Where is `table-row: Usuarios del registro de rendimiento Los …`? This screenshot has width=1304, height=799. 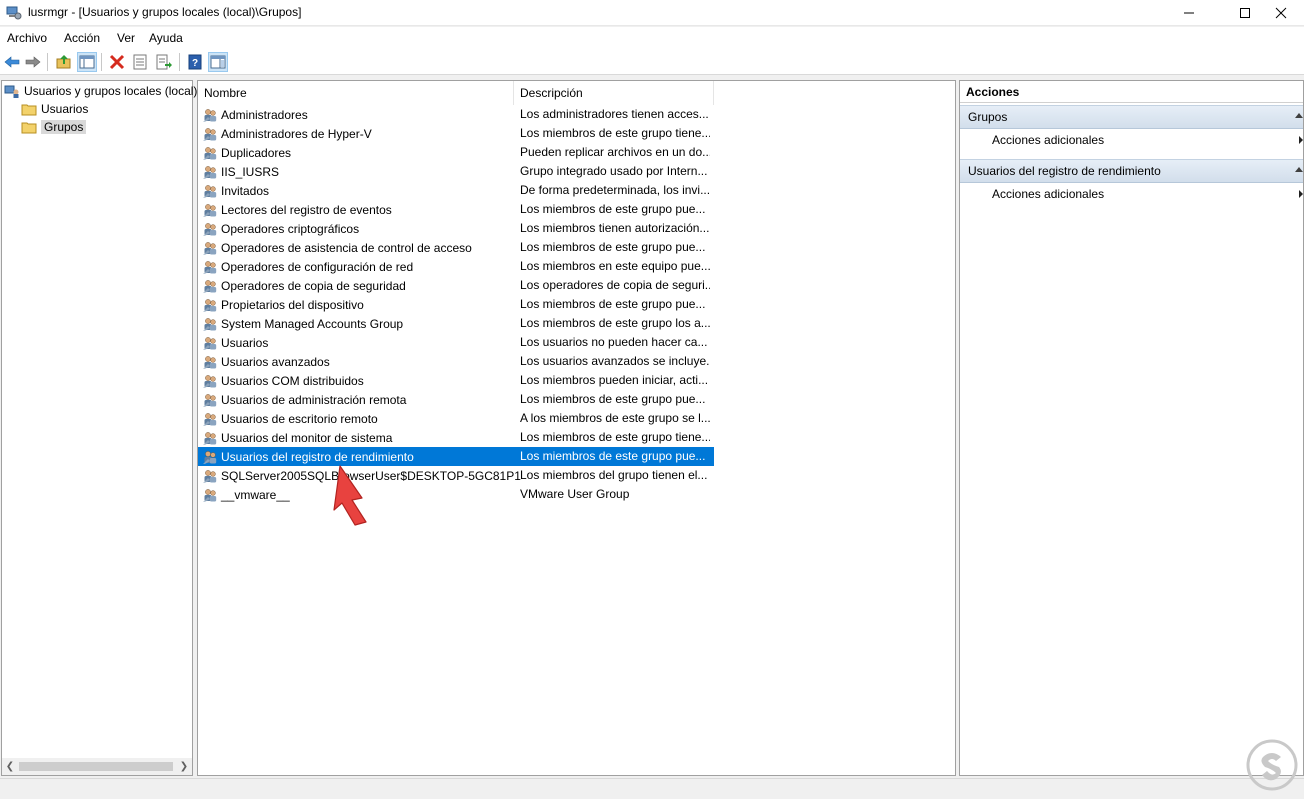 table-row: Usuarios del registro de rendimiento Los … is located at coordinates (456, 456).